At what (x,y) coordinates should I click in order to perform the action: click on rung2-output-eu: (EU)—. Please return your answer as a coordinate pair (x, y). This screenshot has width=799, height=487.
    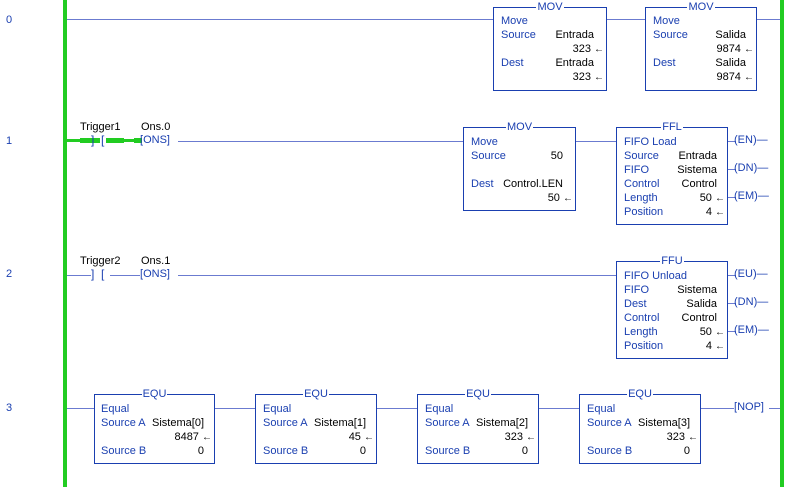
    Looking at the image, I should click on (751, 274).